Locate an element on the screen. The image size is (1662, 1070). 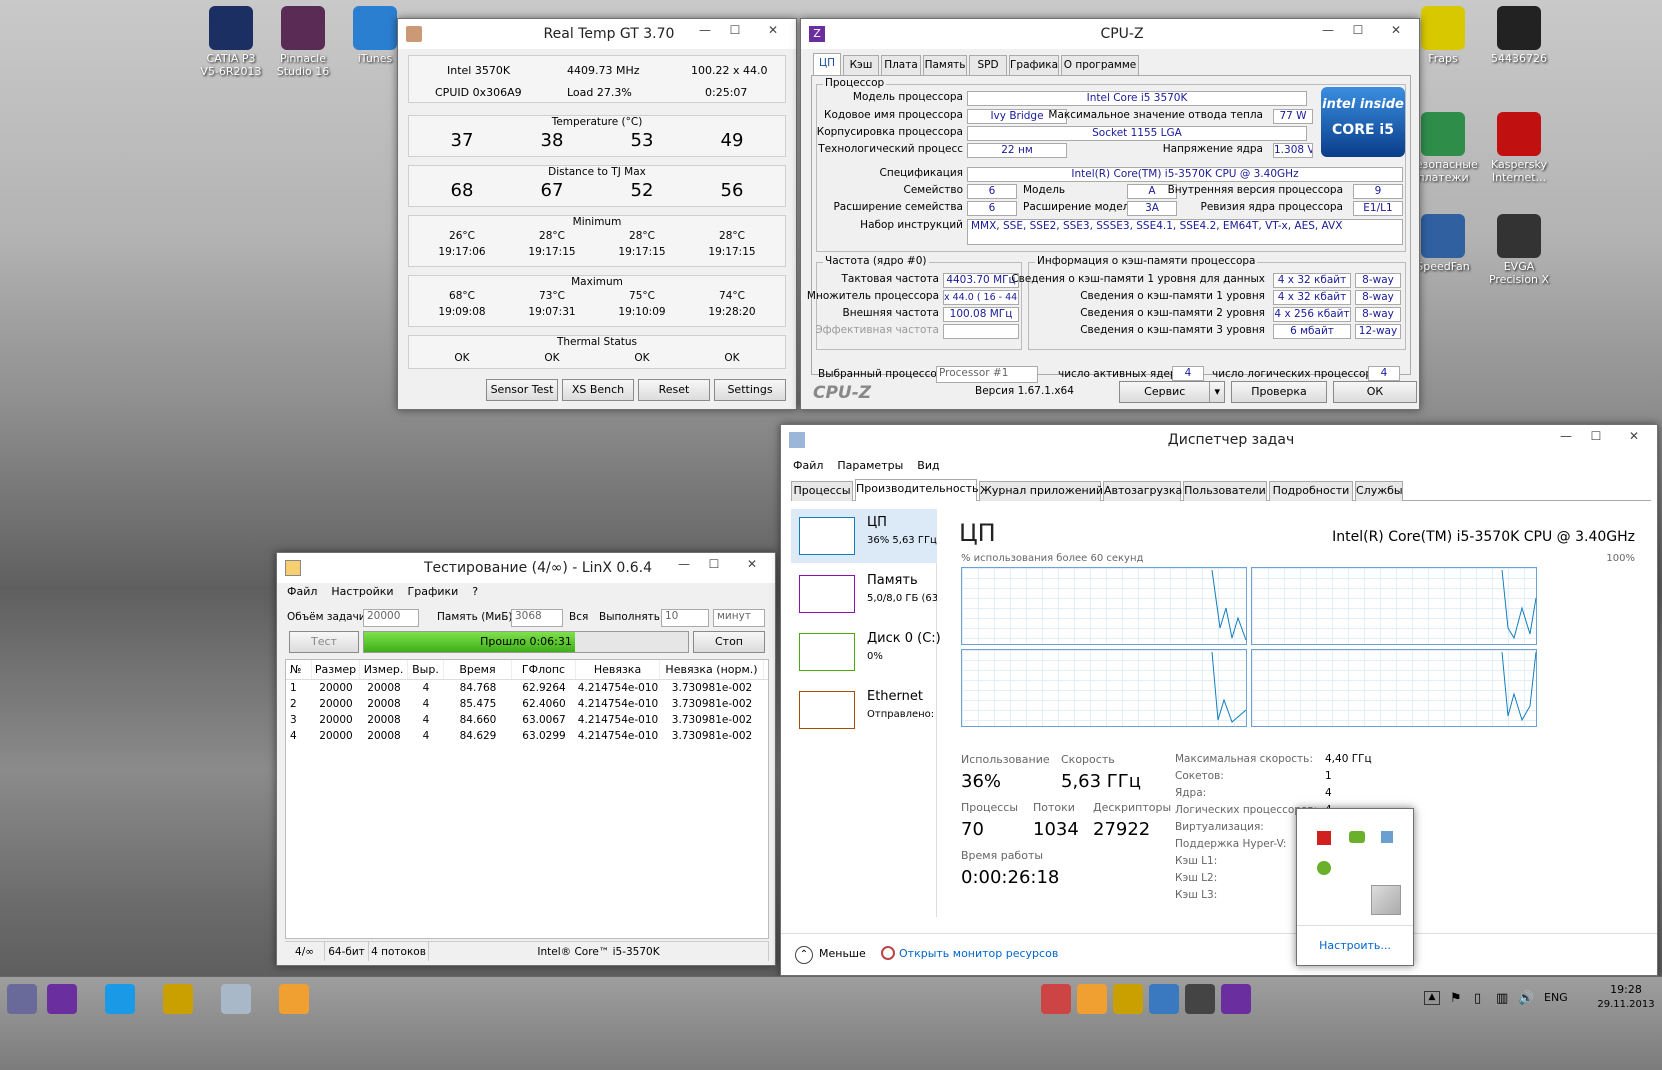
cpuz-tab: Кэш is located at coordinates (861, 65).